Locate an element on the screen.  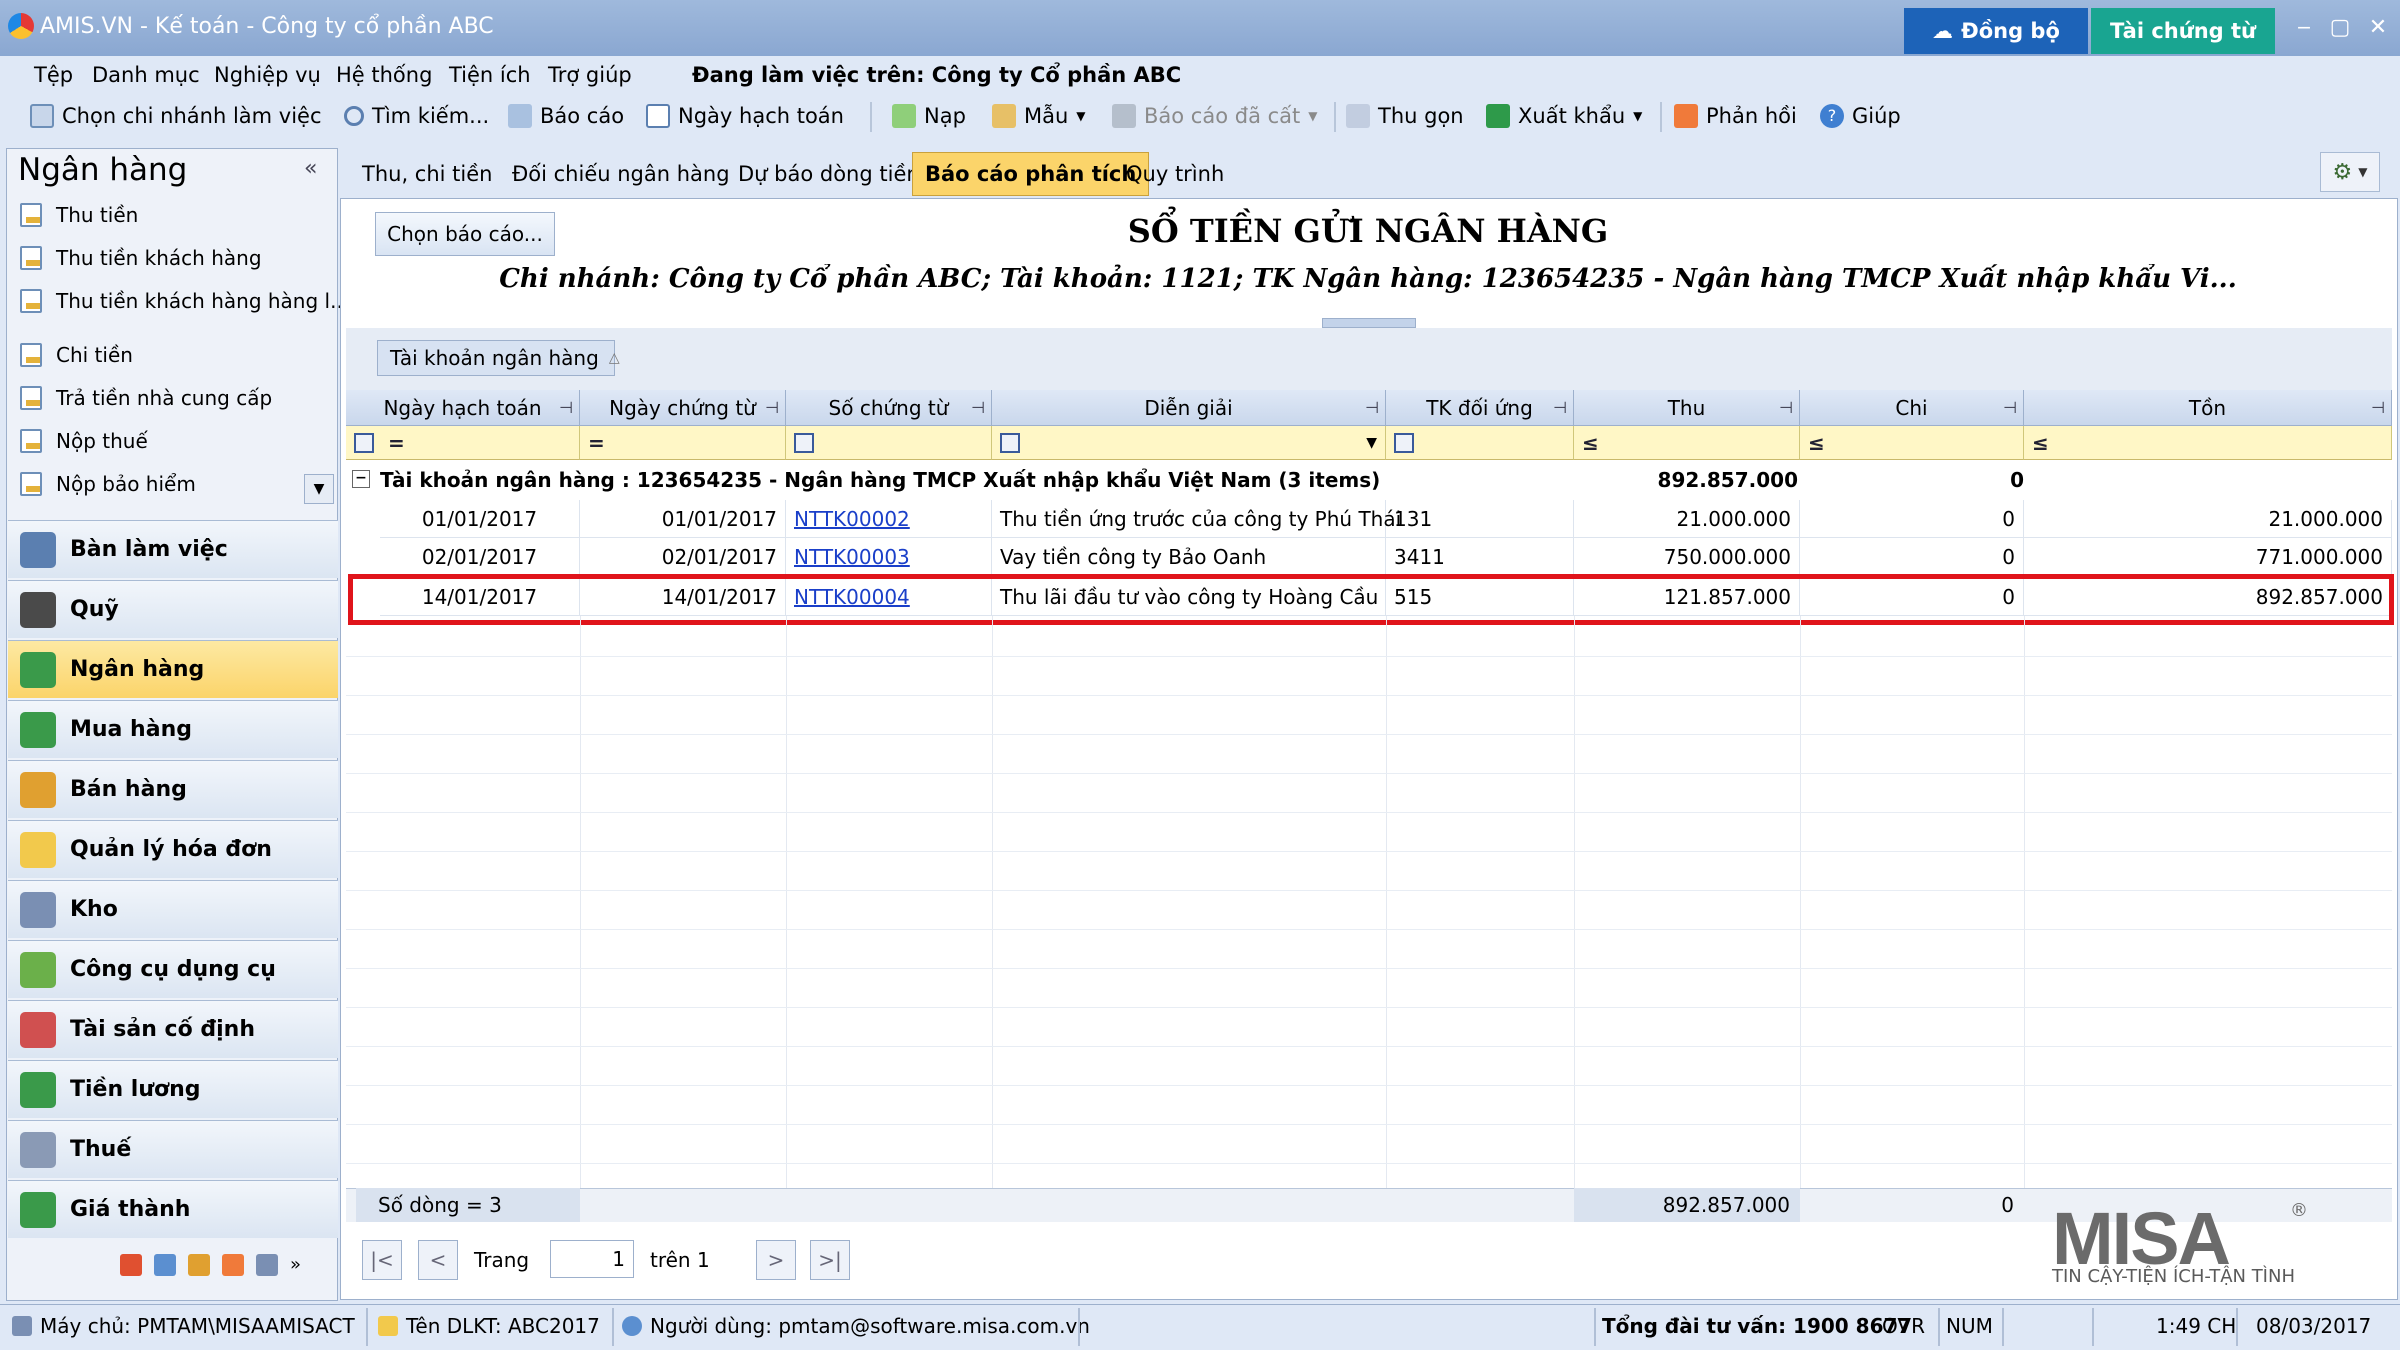
sidebar-link-thu-tien-khach-hang: Thu tiền khách hàng is located at coordinates (141, 258).